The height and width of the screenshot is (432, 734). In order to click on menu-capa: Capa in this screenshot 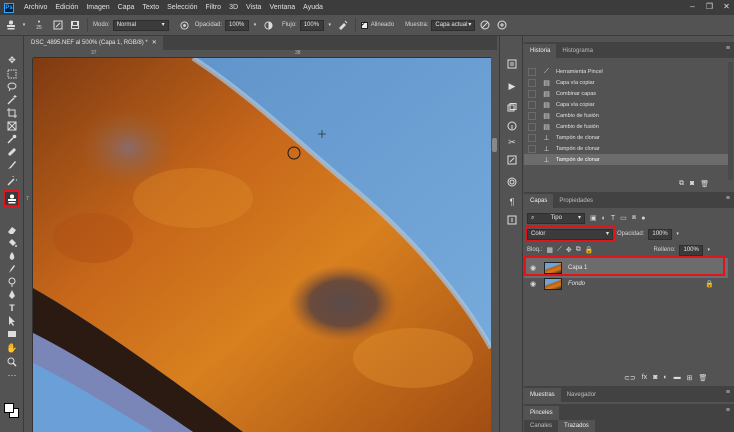, I will do `click(126, 7)`.